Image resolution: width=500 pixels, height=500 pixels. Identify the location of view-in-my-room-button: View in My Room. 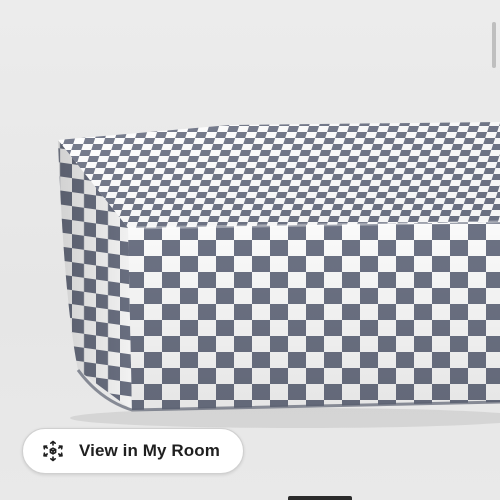
(133, 451).